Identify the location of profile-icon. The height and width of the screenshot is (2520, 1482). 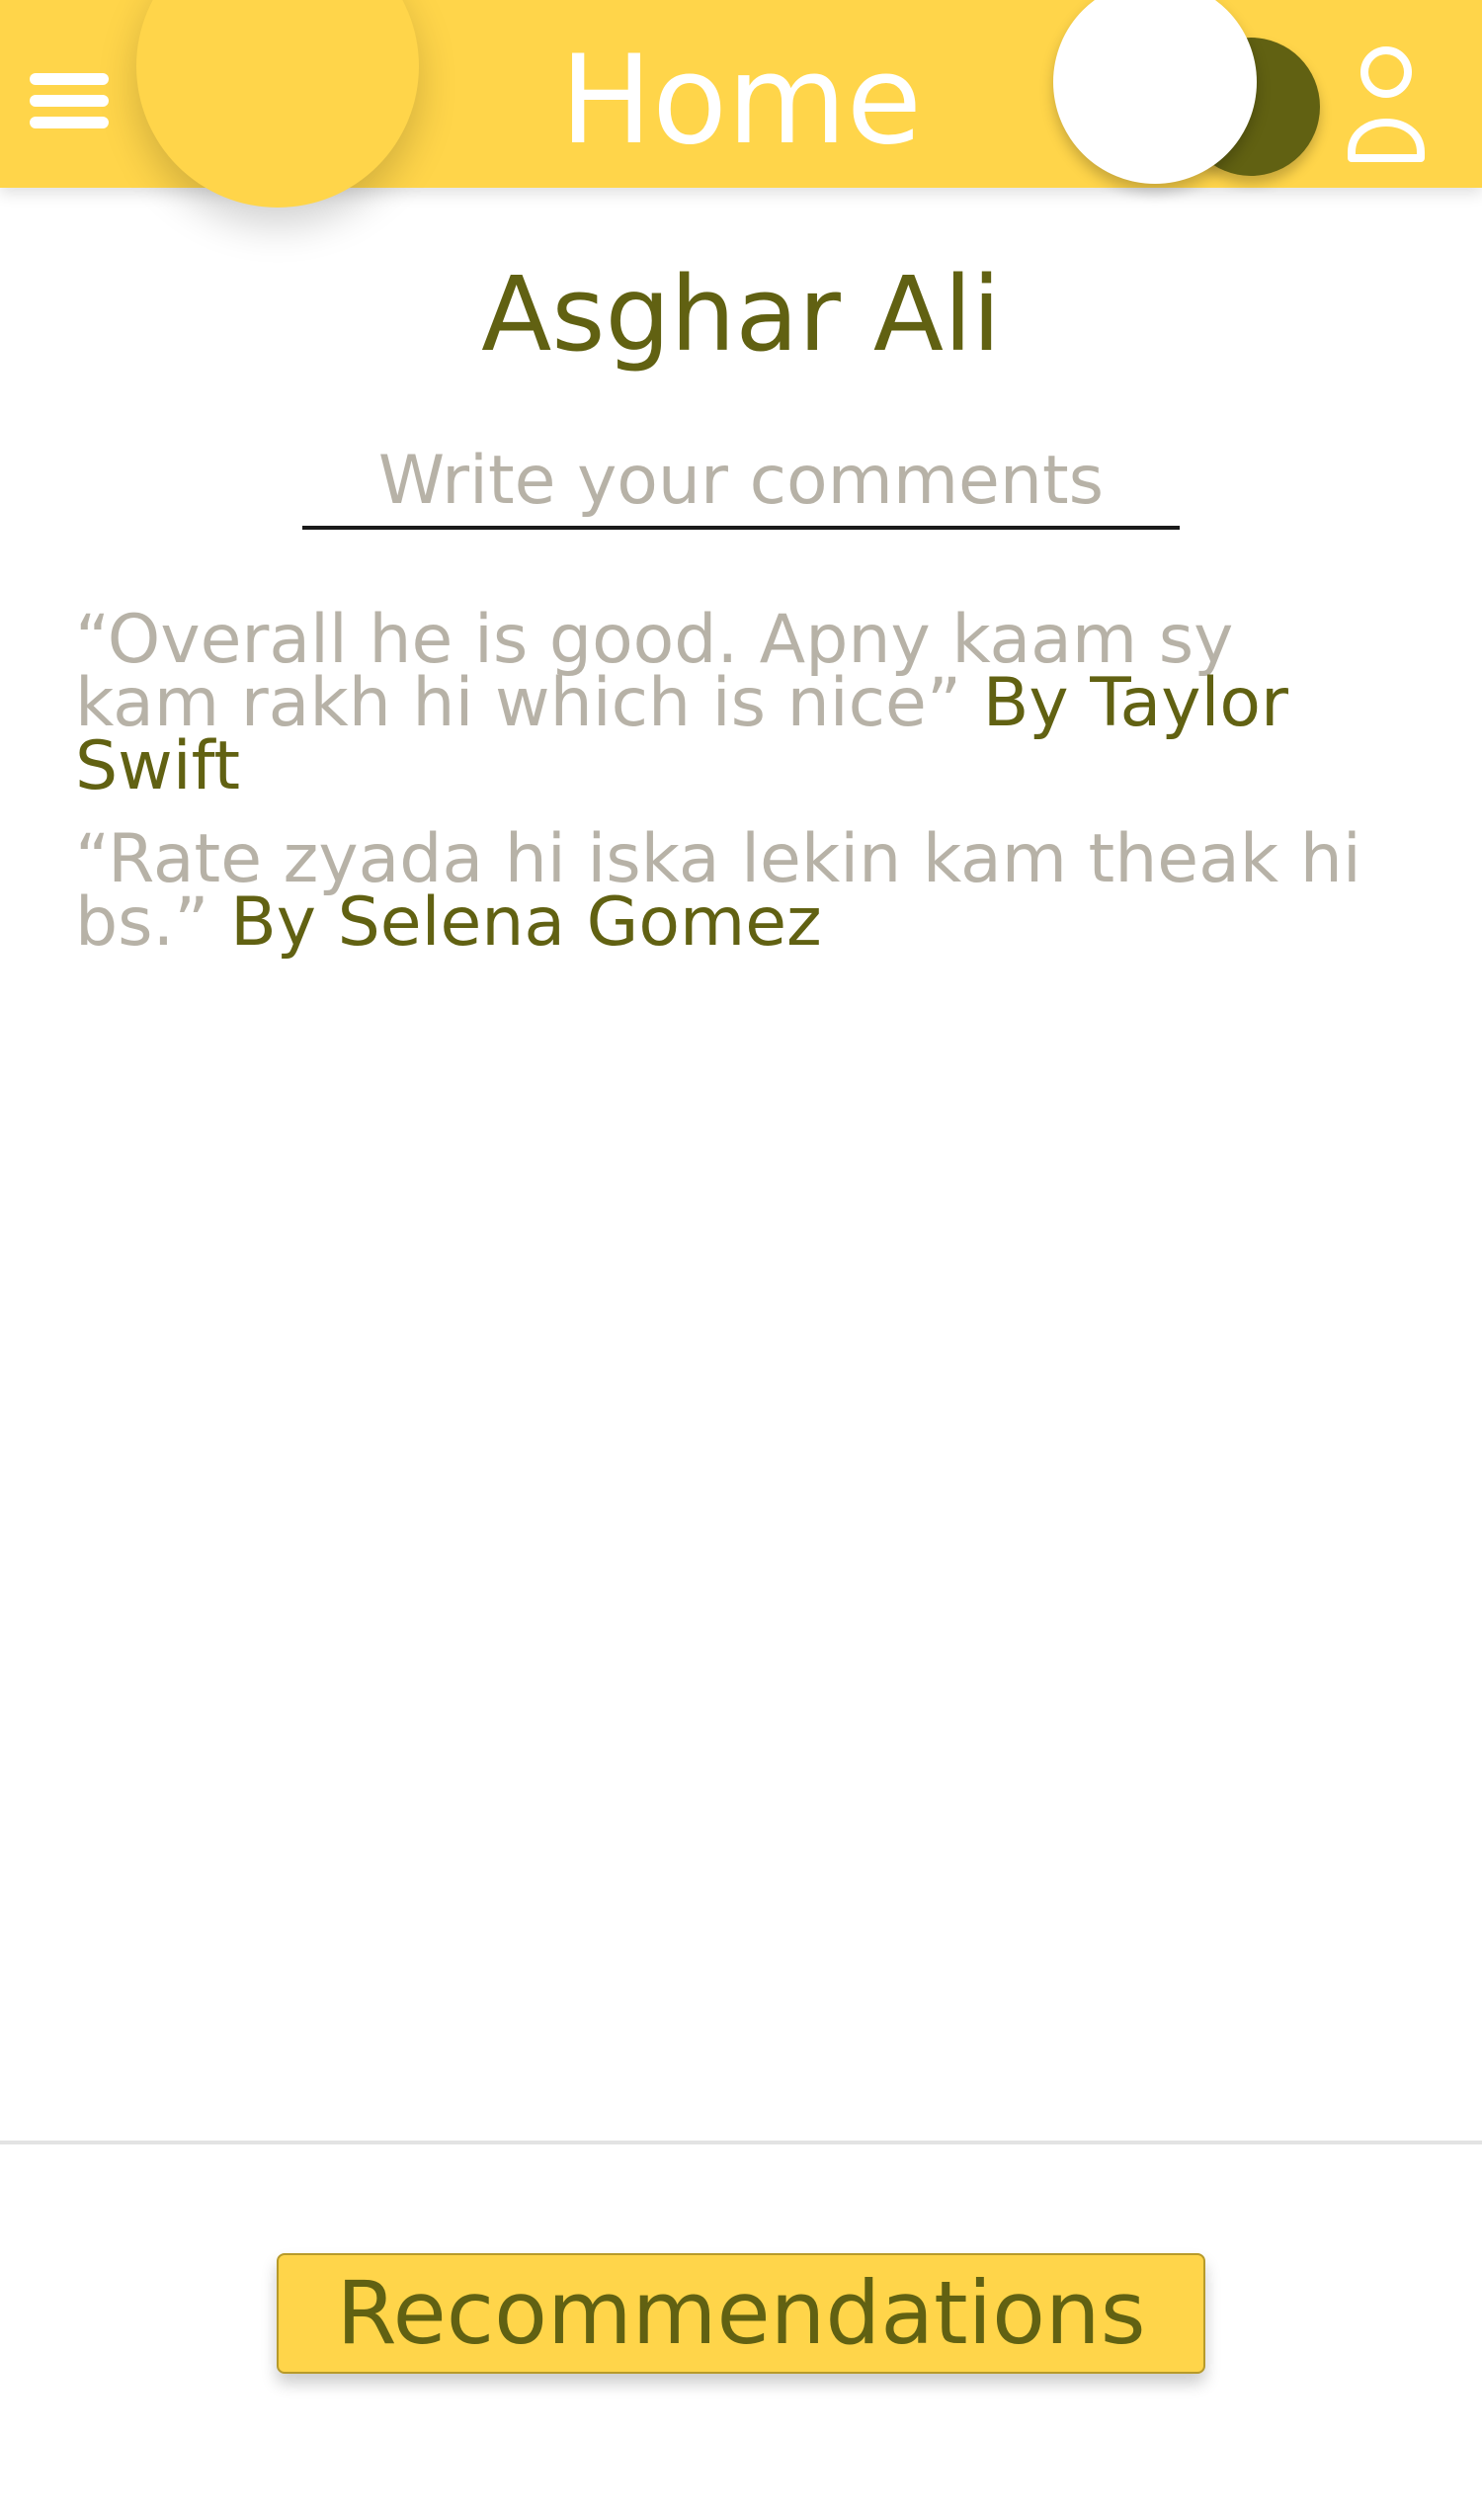
(1386, 104).